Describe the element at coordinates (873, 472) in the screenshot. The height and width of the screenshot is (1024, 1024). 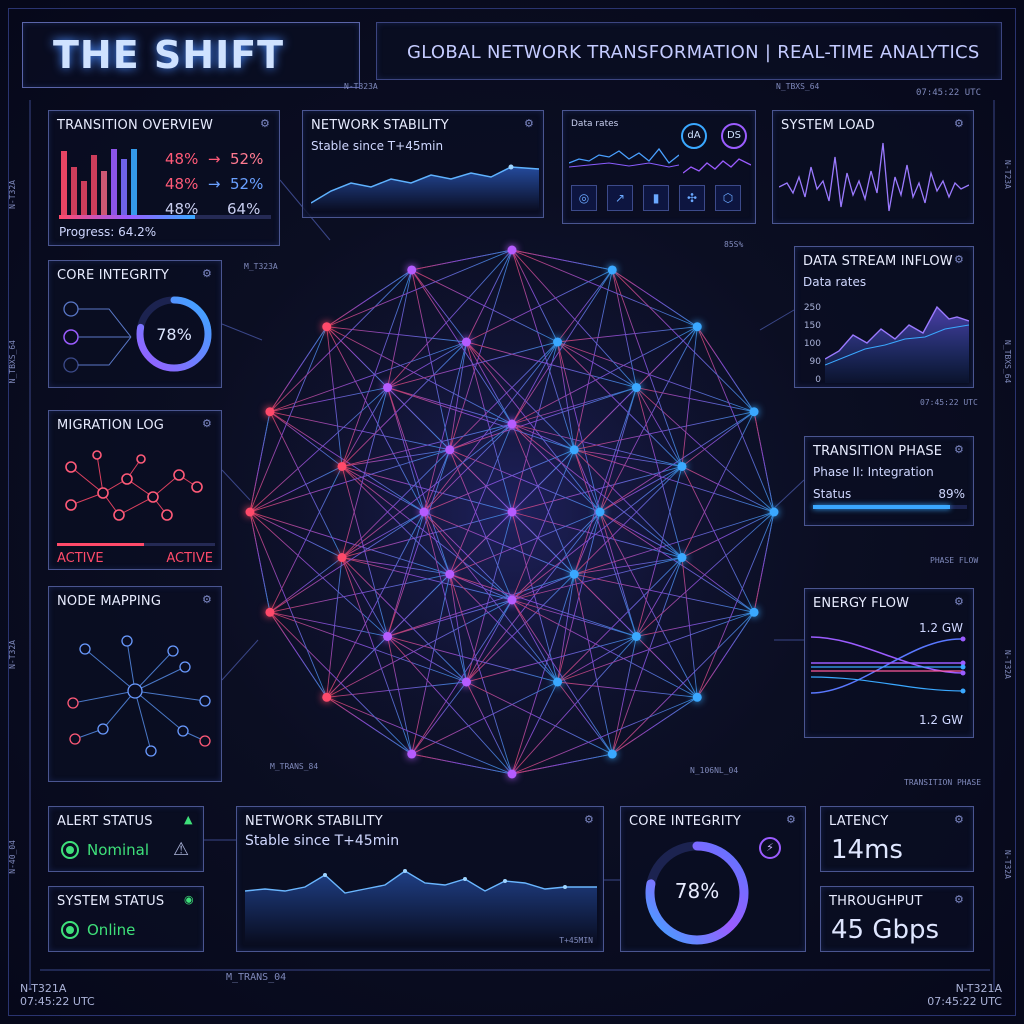
I see `transition-phase-name: Phase II: Integration` at that location.